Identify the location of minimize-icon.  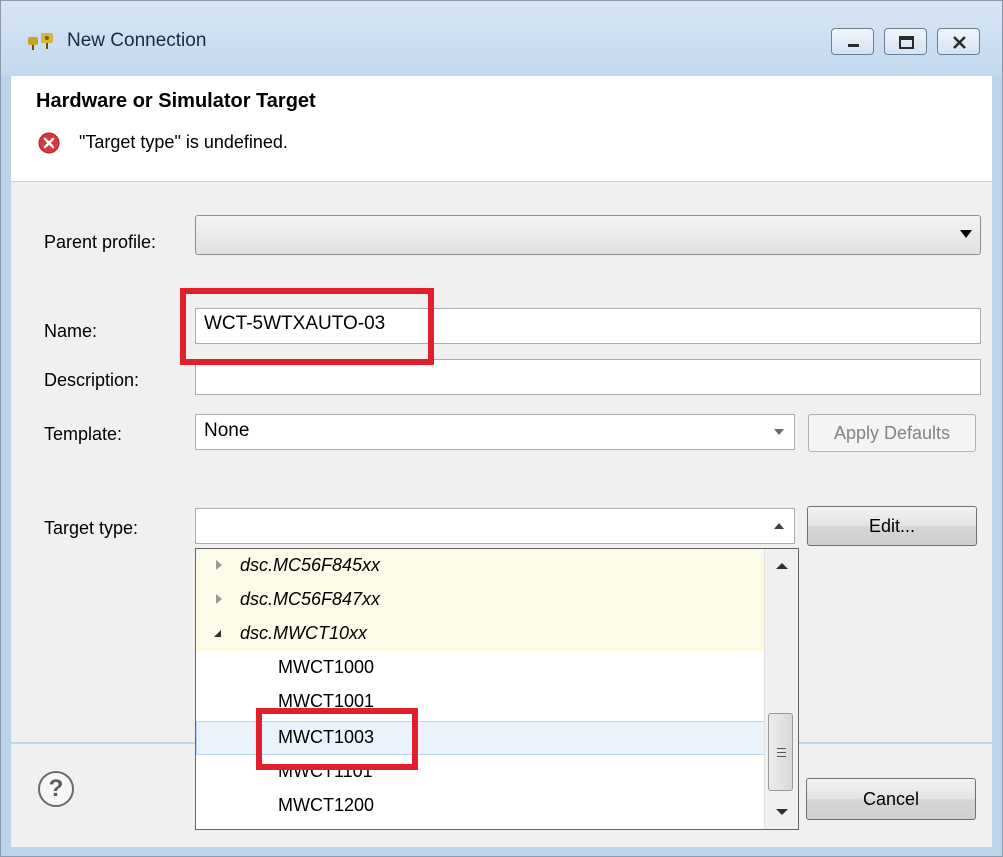
(853, 45).